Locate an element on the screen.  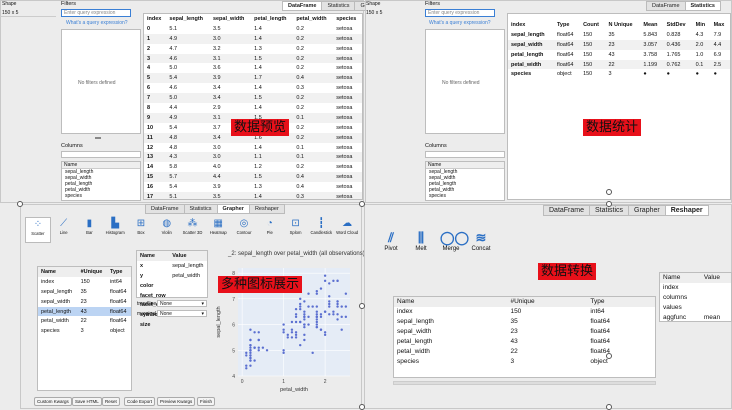
table-row: color is located at coordinates (172, 286).